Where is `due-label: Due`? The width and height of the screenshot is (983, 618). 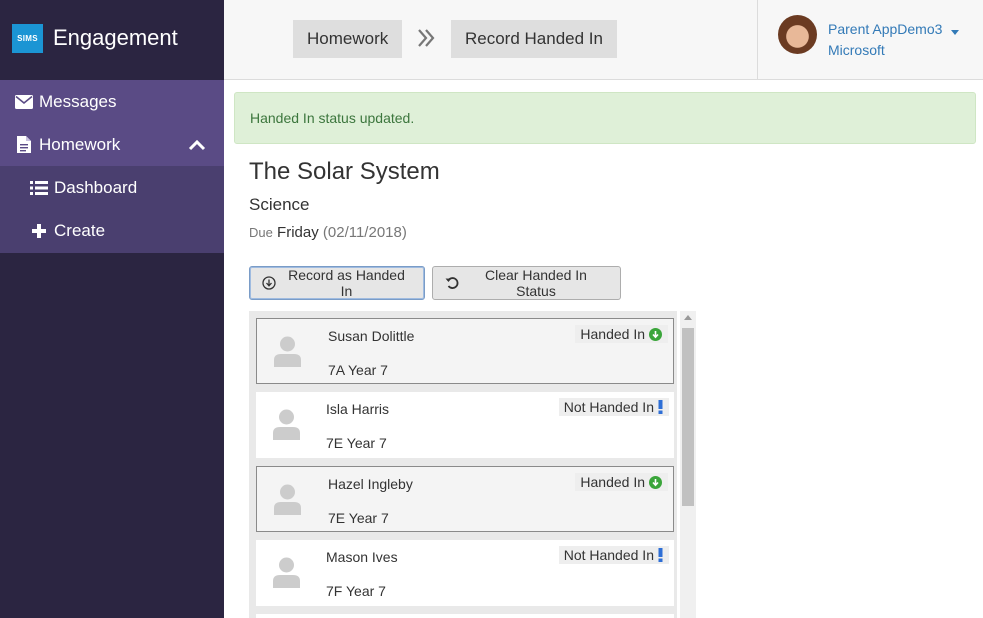 due-label: Due is located at coordinates (261, 232).